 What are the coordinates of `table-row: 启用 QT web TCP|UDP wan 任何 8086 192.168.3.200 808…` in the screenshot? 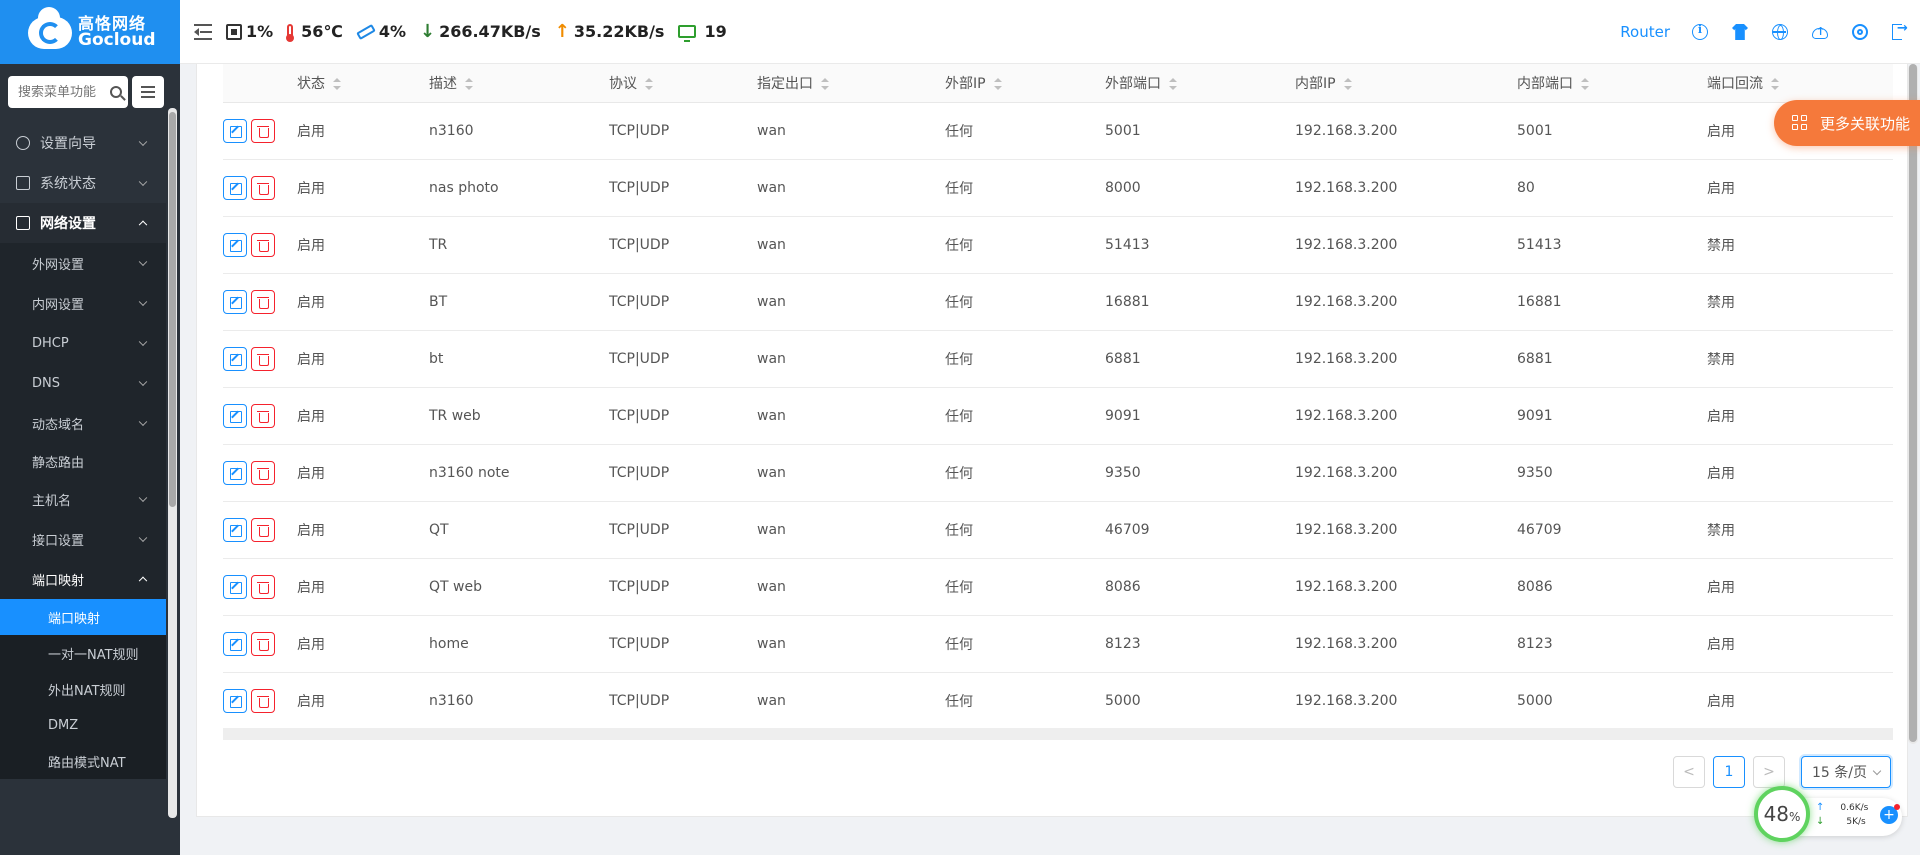 It's located at (1058, 586).